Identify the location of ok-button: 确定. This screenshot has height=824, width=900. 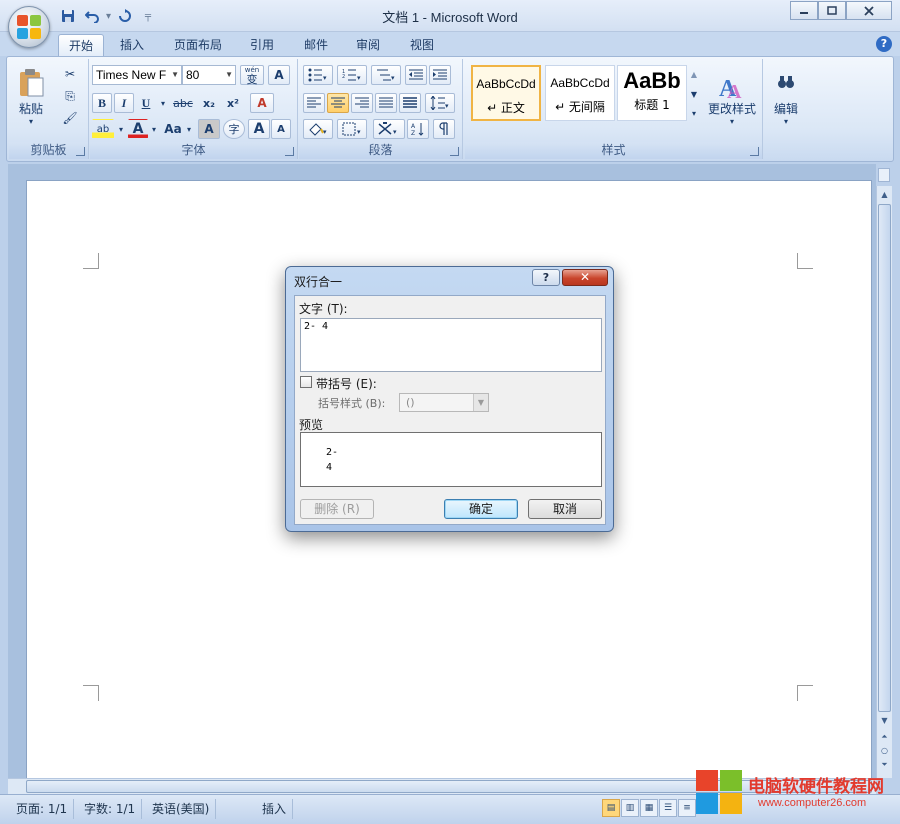
(481, 509).